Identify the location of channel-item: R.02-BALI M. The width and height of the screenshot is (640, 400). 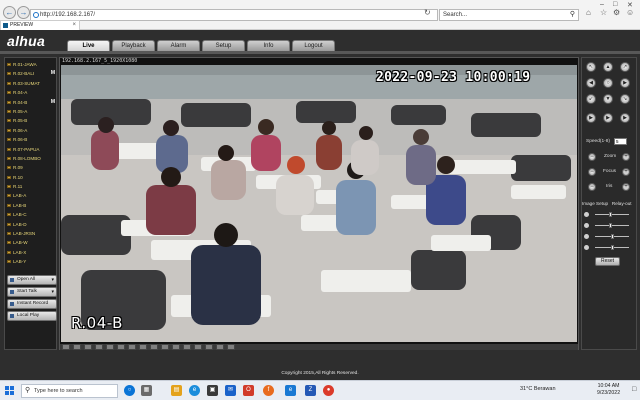
(31, 73).